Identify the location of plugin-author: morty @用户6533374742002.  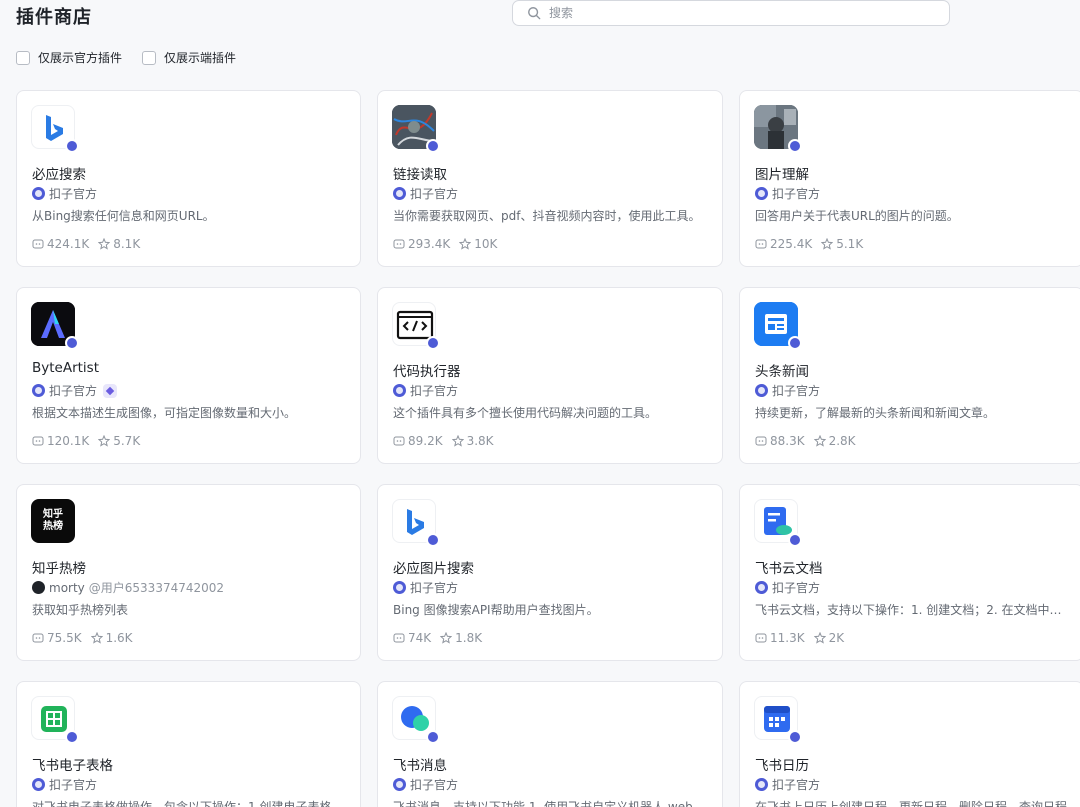
(128, 587).